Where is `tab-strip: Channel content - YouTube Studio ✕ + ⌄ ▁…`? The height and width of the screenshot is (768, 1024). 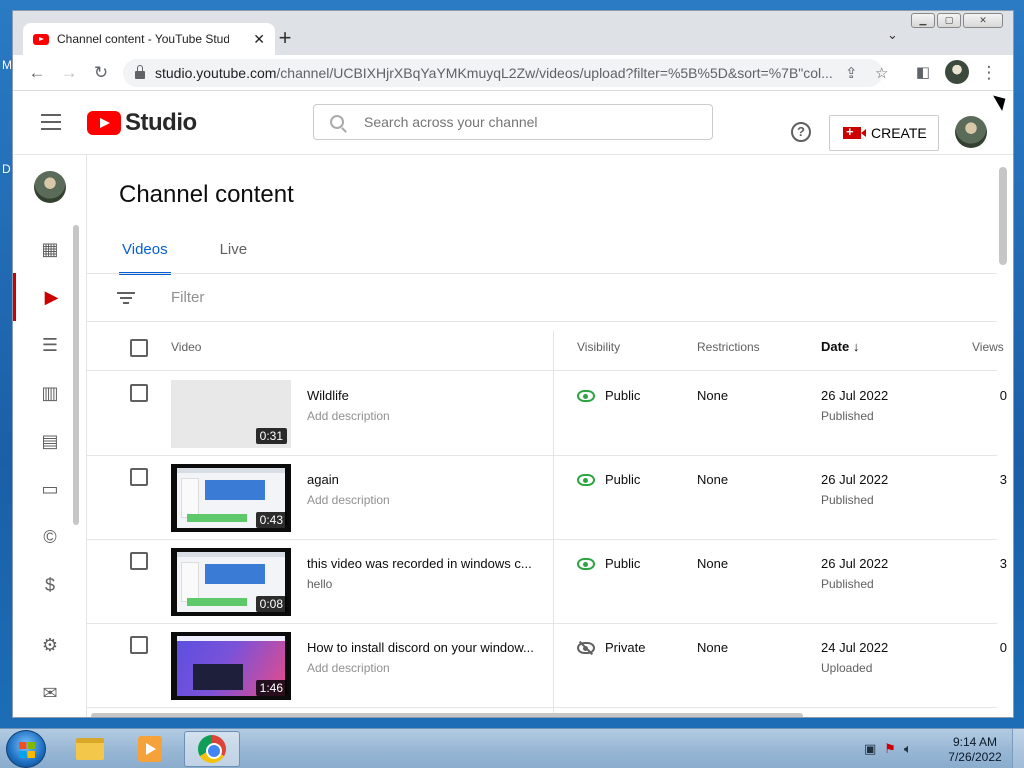 tab-strip: Channel content - YouTube Studio ✕ + ⌄ ▁… is located at coordinates (513, 33).